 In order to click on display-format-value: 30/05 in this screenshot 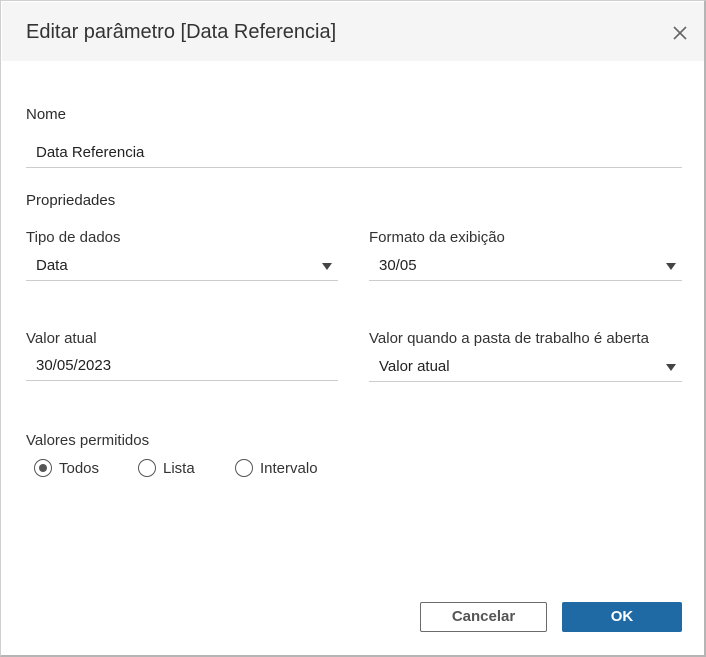, I will do `click(398, 265)`.